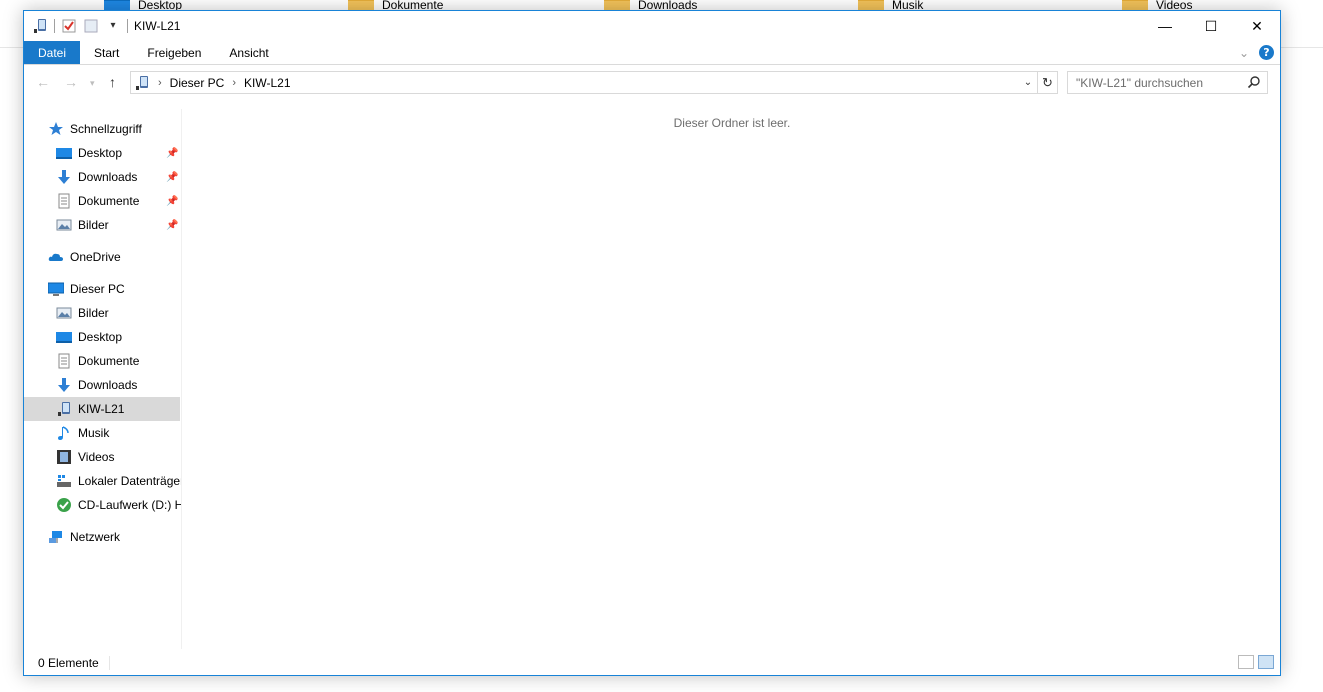 This screenshot has width=1323, height=692. Describe the element at coordinates (91, 26) in the screenshot. I see `new-folder-icon` at that location.